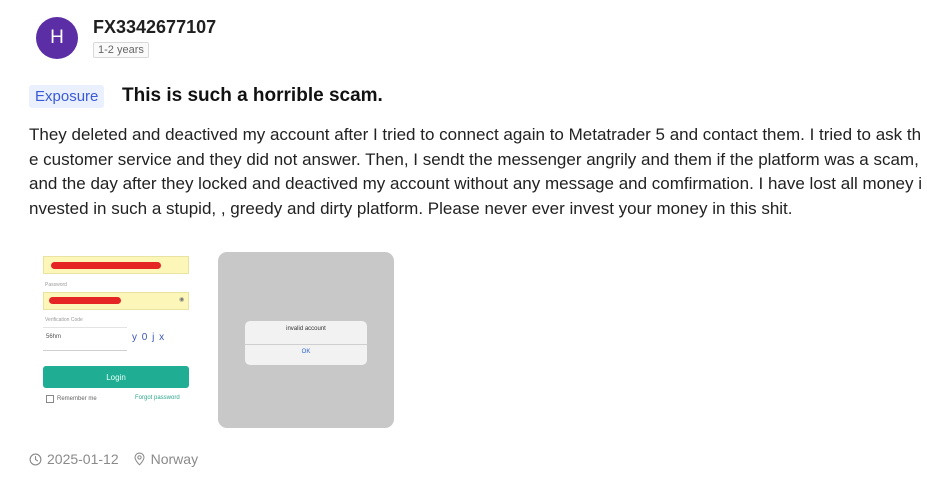 The height and width of the screenshot is (484, 927). I want to click on dialog-divider, so click(306, 344).